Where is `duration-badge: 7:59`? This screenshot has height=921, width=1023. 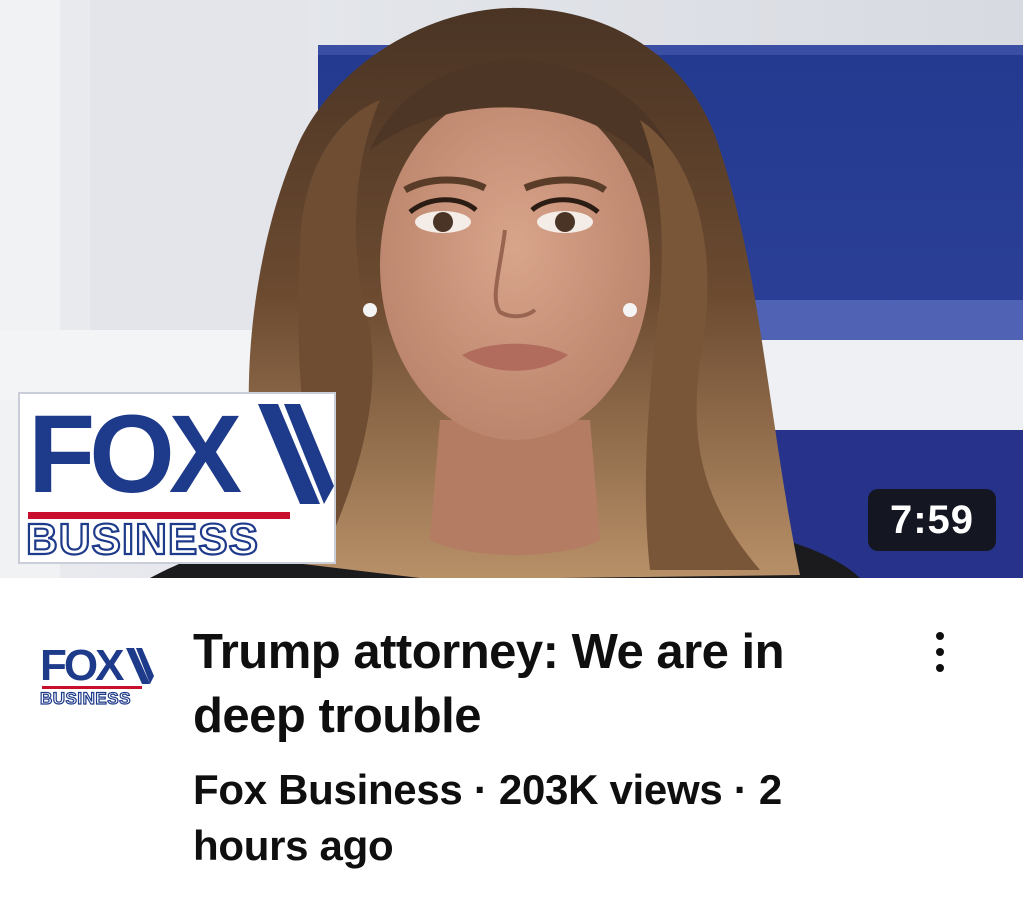
duration-badge: 7:59 is located at coordinates (932, 520).